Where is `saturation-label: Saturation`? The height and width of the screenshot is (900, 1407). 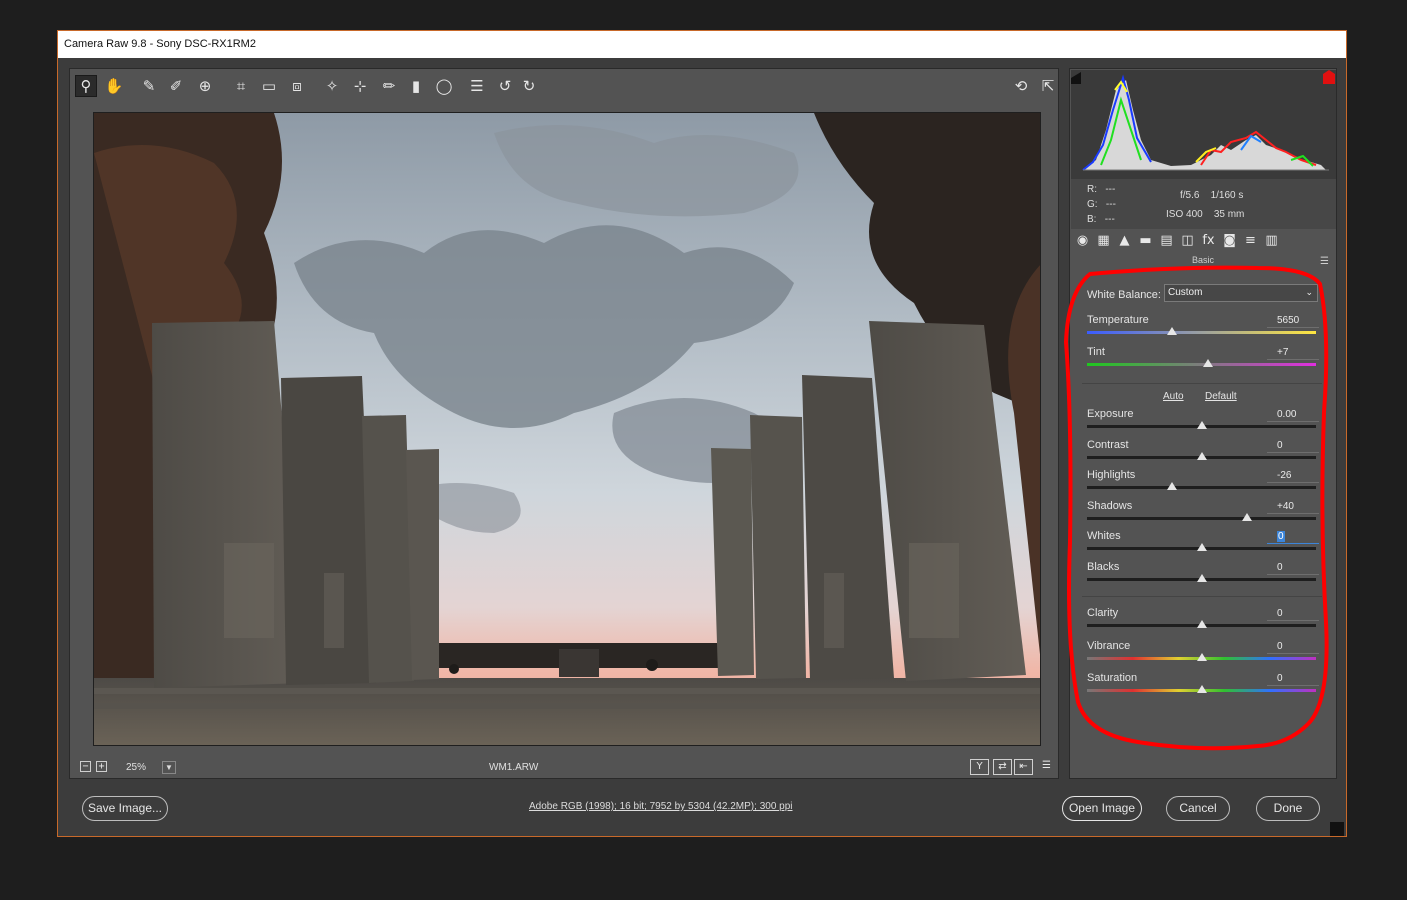
saturation-label: Saturation is located at coordinates (1112, 678).